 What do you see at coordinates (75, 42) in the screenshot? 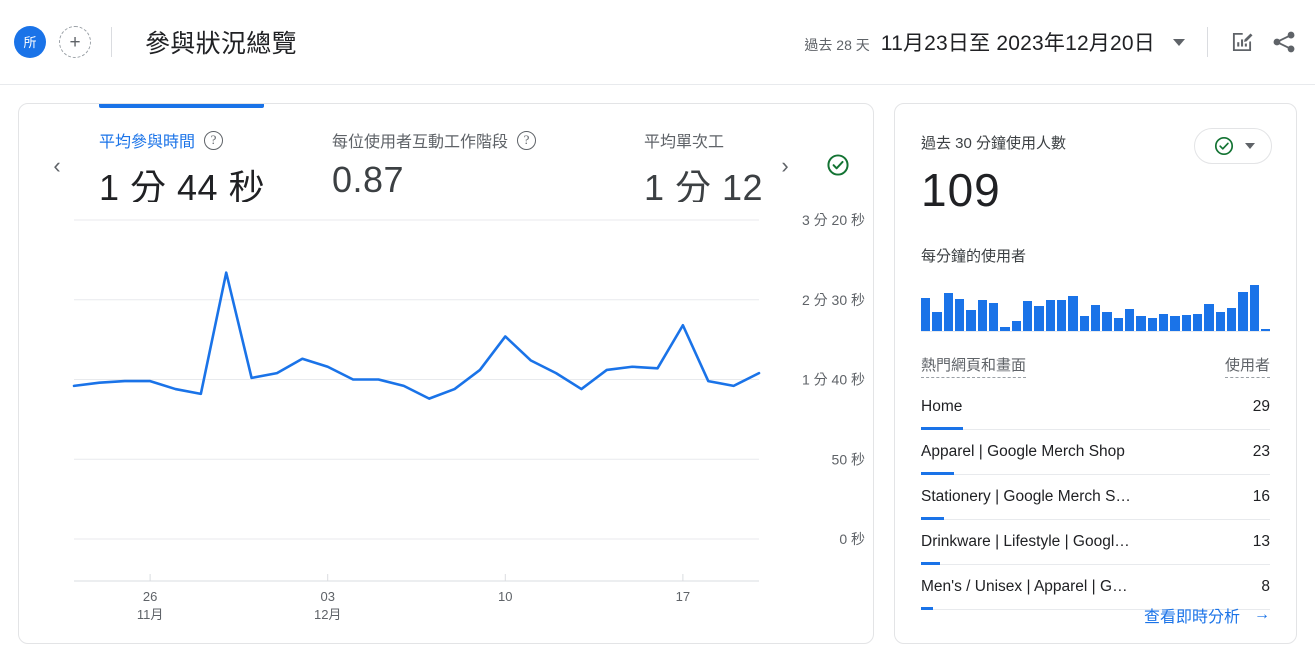
I see `add-comparison-button: +` at bounding box center [75, 42].